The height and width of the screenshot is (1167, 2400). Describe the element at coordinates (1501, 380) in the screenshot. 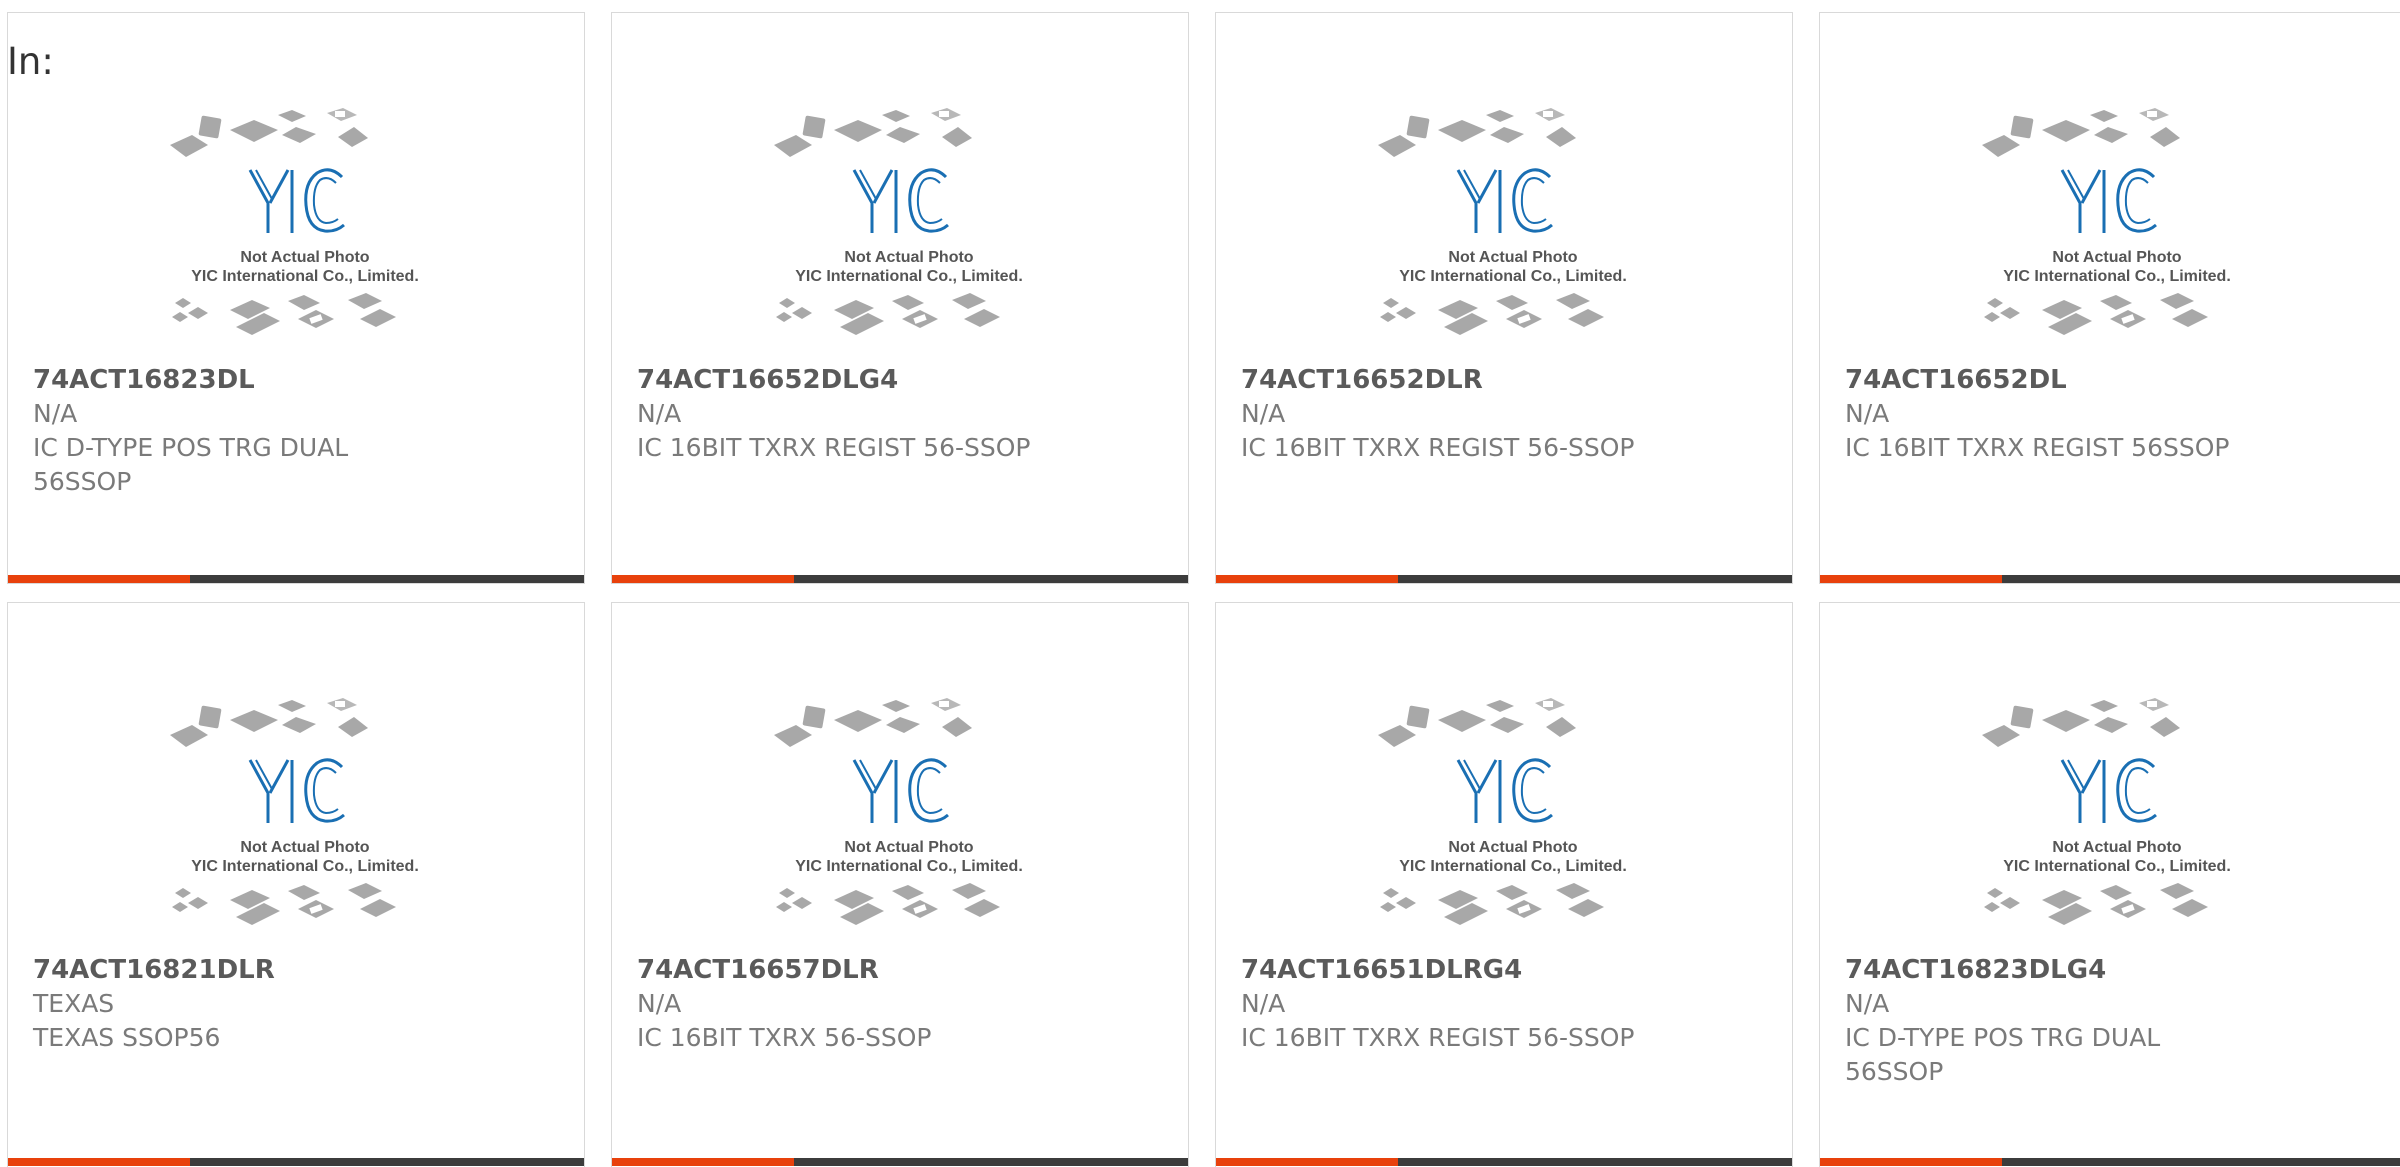

I see `part-number: 74ACT16652DLR` at that location.